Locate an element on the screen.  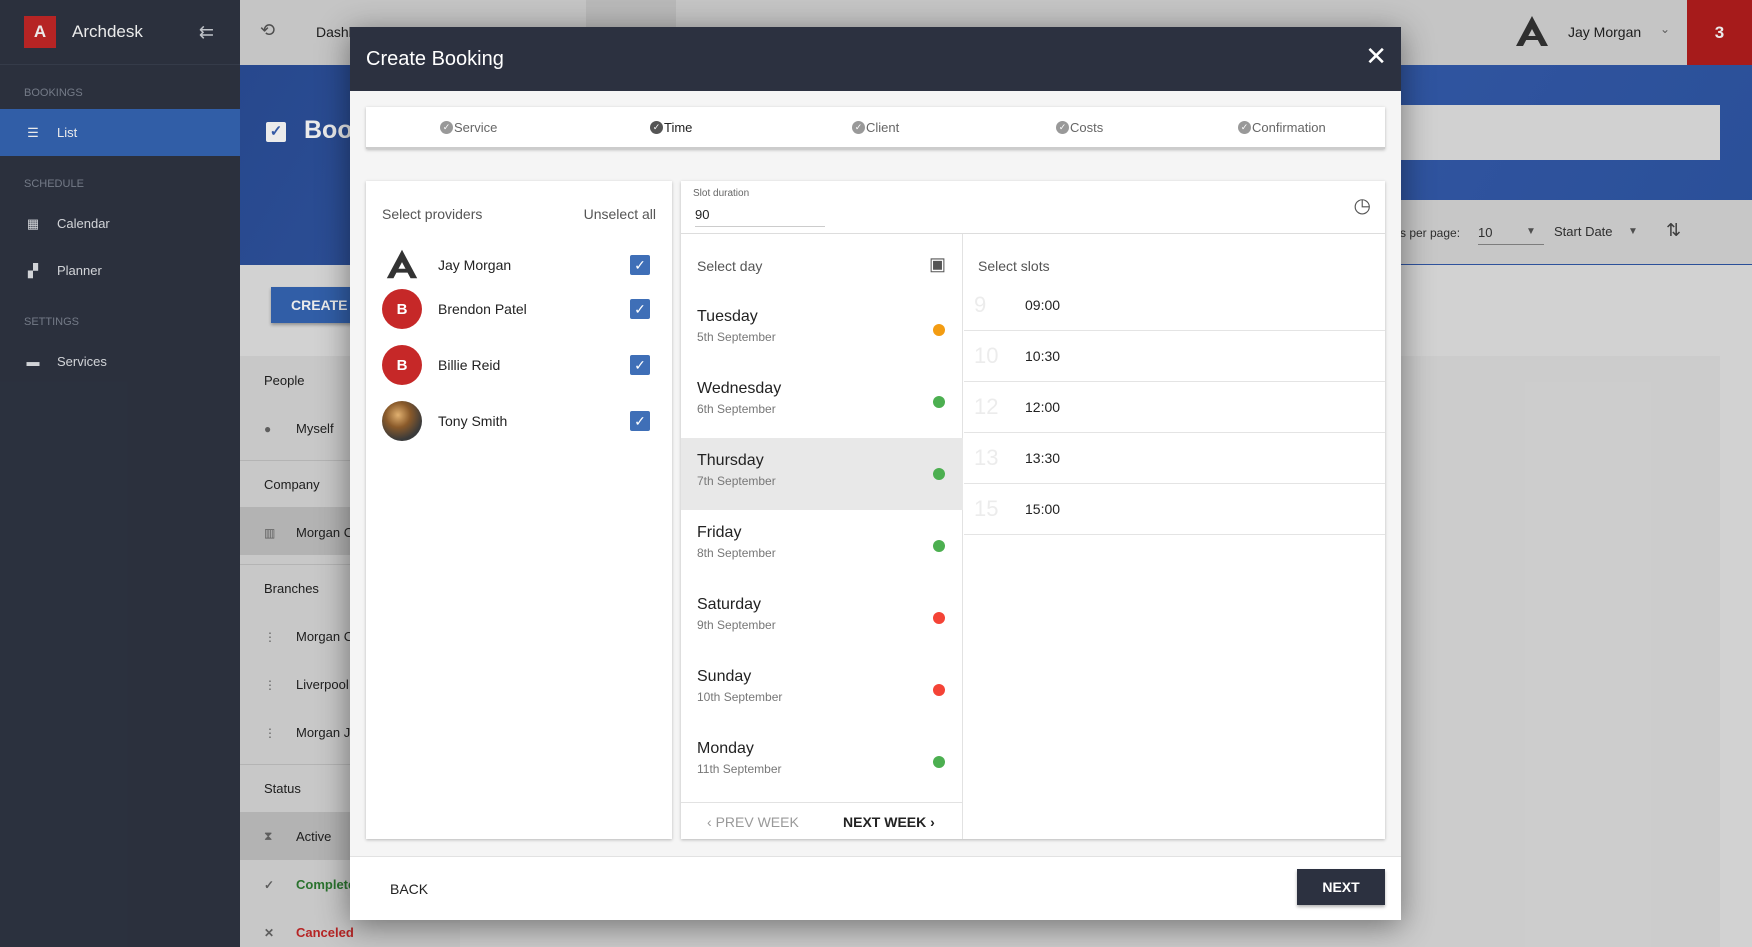
slot-time: 09:00 is located at coordinates (1043, 305).